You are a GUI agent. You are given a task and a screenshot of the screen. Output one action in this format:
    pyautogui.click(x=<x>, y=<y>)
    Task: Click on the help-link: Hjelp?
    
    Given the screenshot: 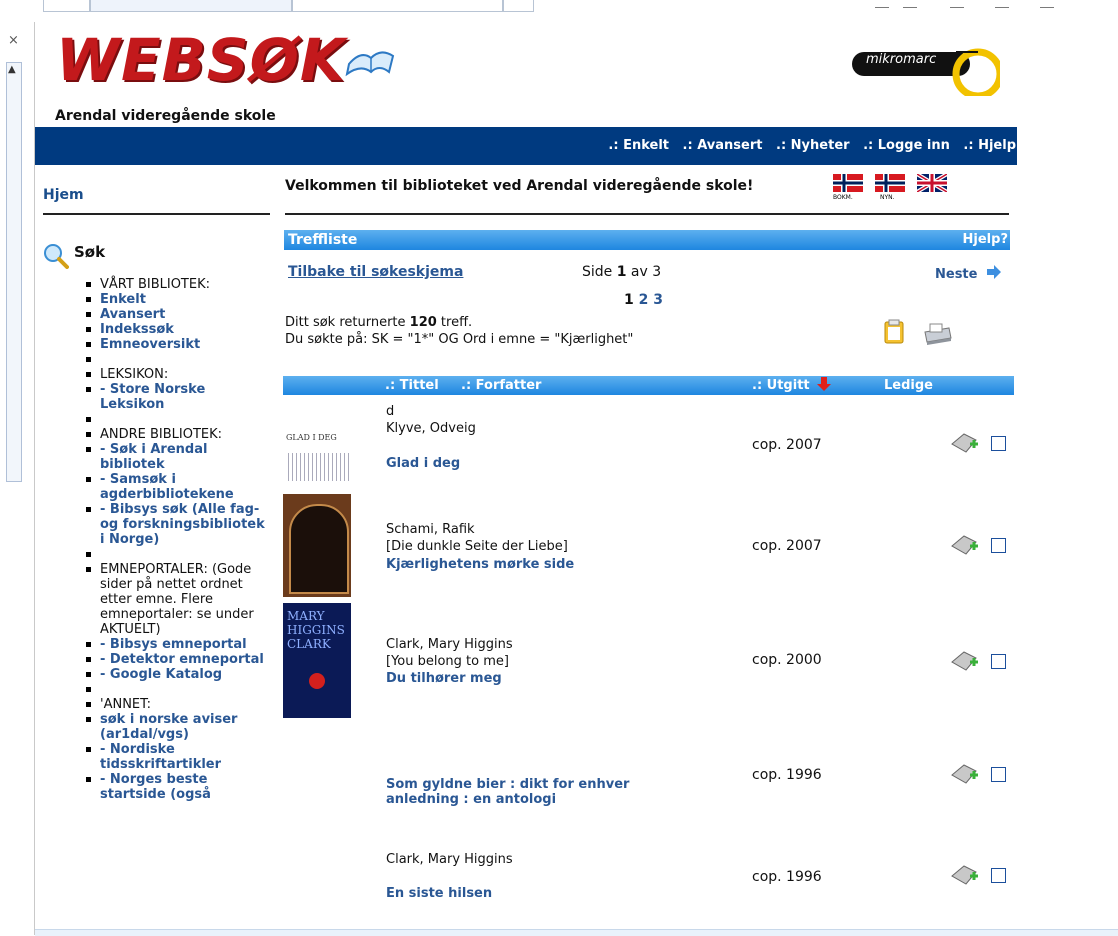 What is the action you would take?
    pyautogui.click(x=985, y=239)
    